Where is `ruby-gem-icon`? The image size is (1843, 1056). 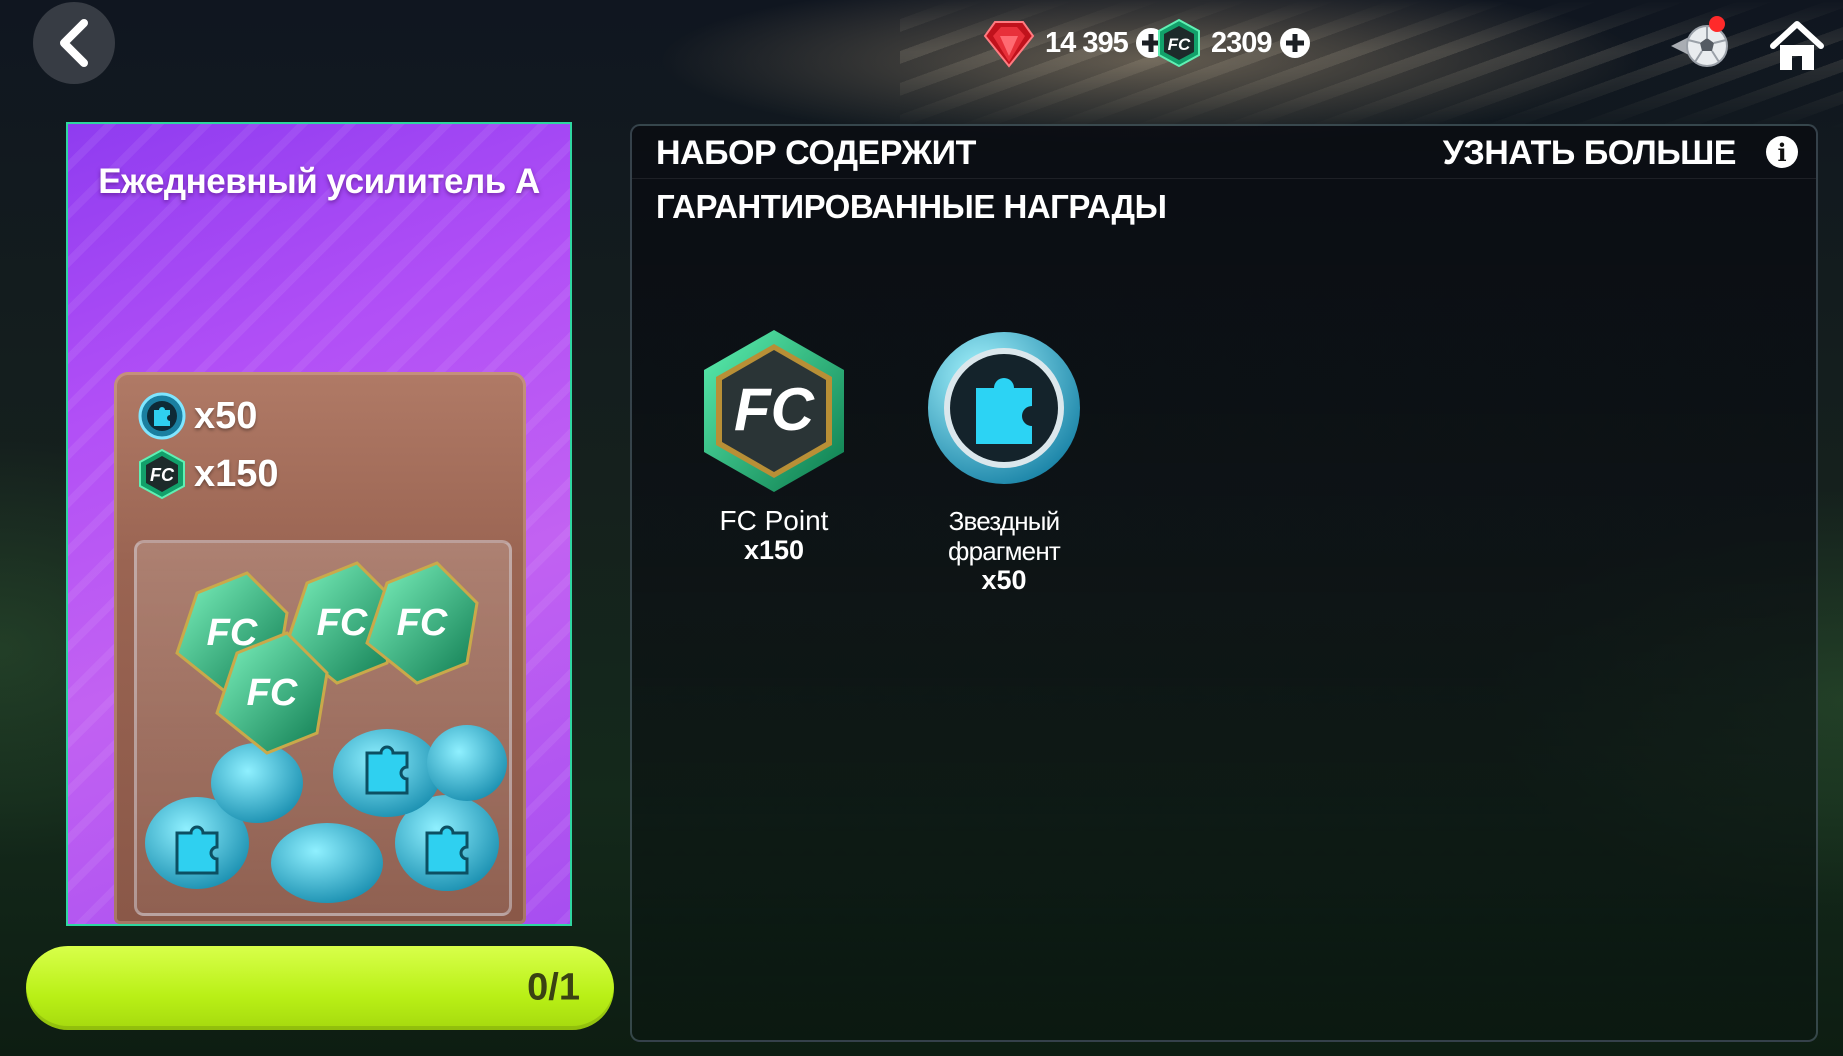
ruby-gem-icon is located at coordinates (1009, 44).